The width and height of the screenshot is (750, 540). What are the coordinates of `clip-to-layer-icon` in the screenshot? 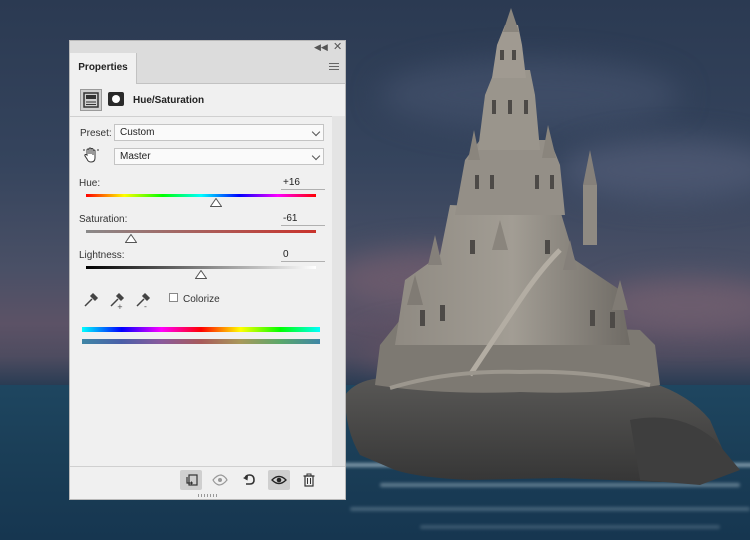 It's located at (192, 480).